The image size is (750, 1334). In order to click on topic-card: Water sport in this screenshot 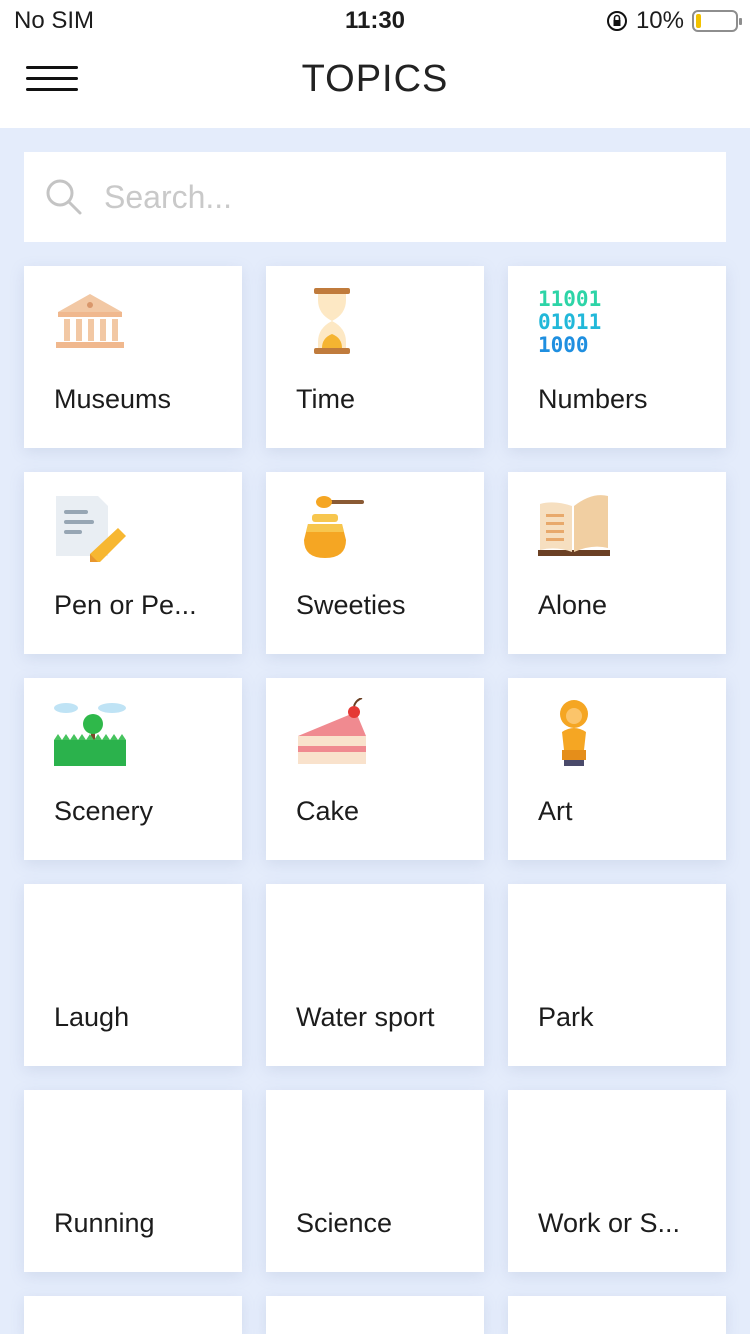, I will do `click(375, 975)`.